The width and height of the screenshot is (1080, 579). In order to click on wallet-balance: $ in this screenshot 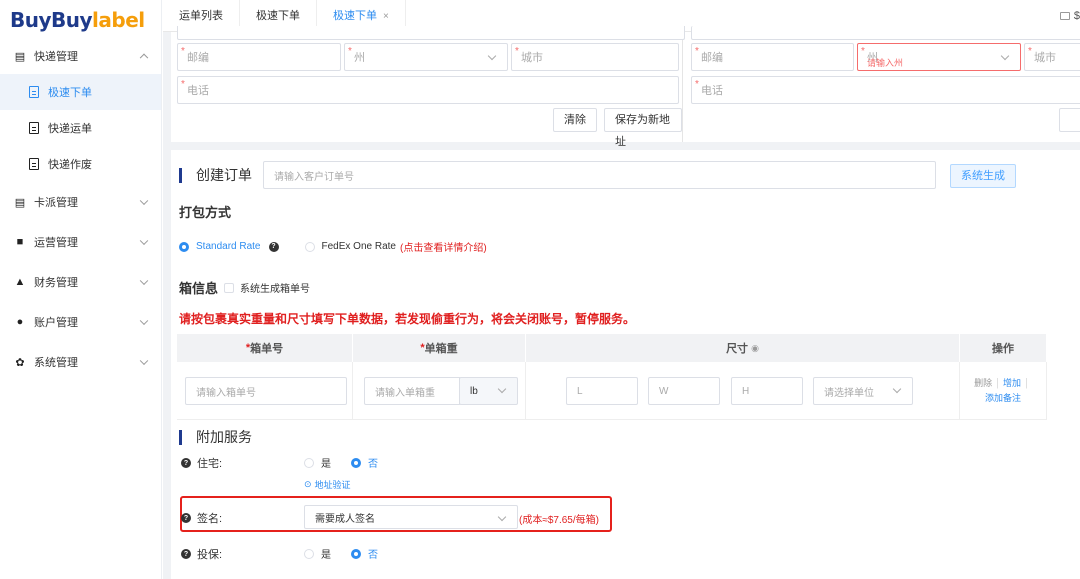, I will do `click(1069, 16)`.